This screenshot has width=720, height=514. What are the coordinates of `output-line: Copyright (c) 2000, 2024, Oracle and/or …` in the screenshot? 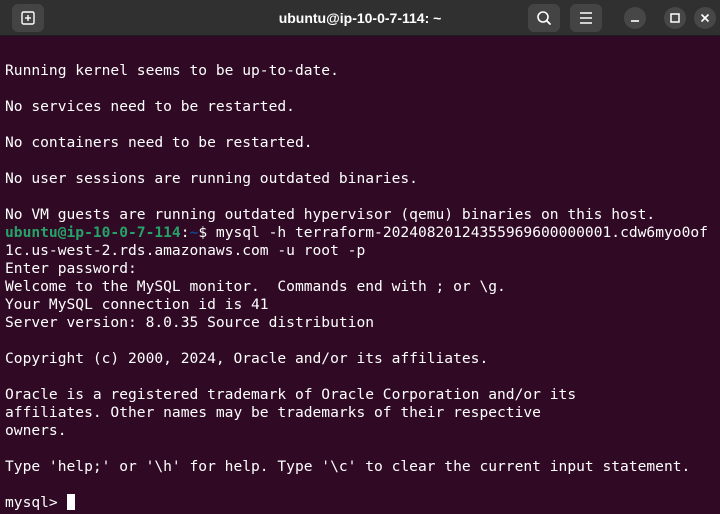 It's located at (247, 358).